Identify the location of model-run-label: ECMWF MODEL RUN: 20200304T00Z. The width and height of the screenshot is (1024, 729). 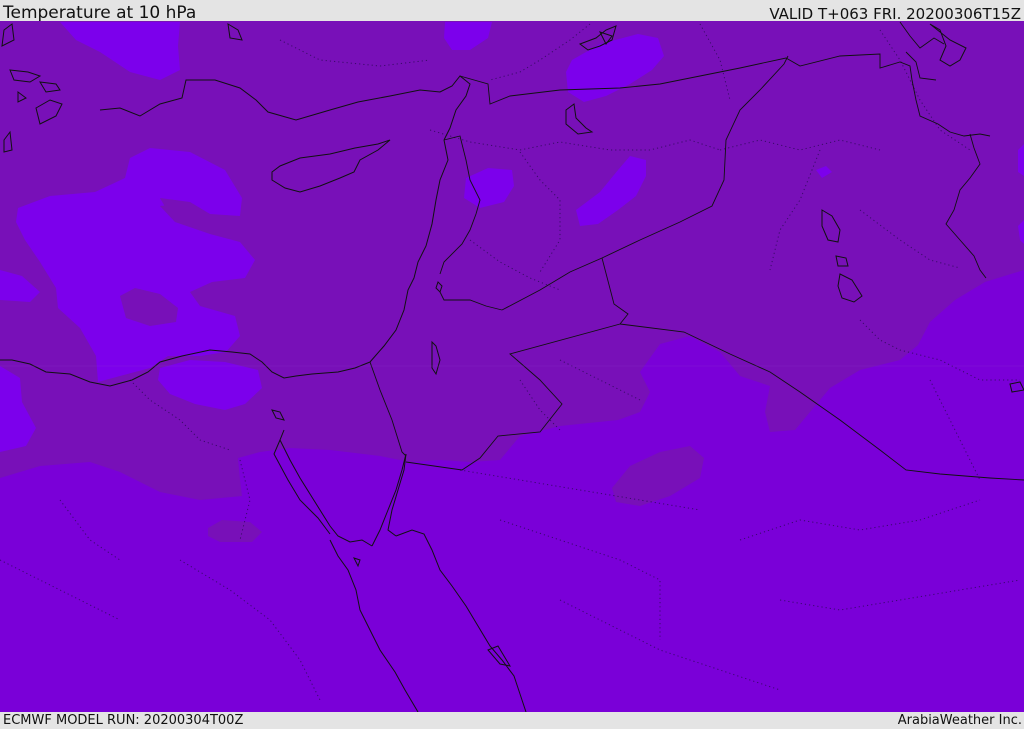
(123, 720).